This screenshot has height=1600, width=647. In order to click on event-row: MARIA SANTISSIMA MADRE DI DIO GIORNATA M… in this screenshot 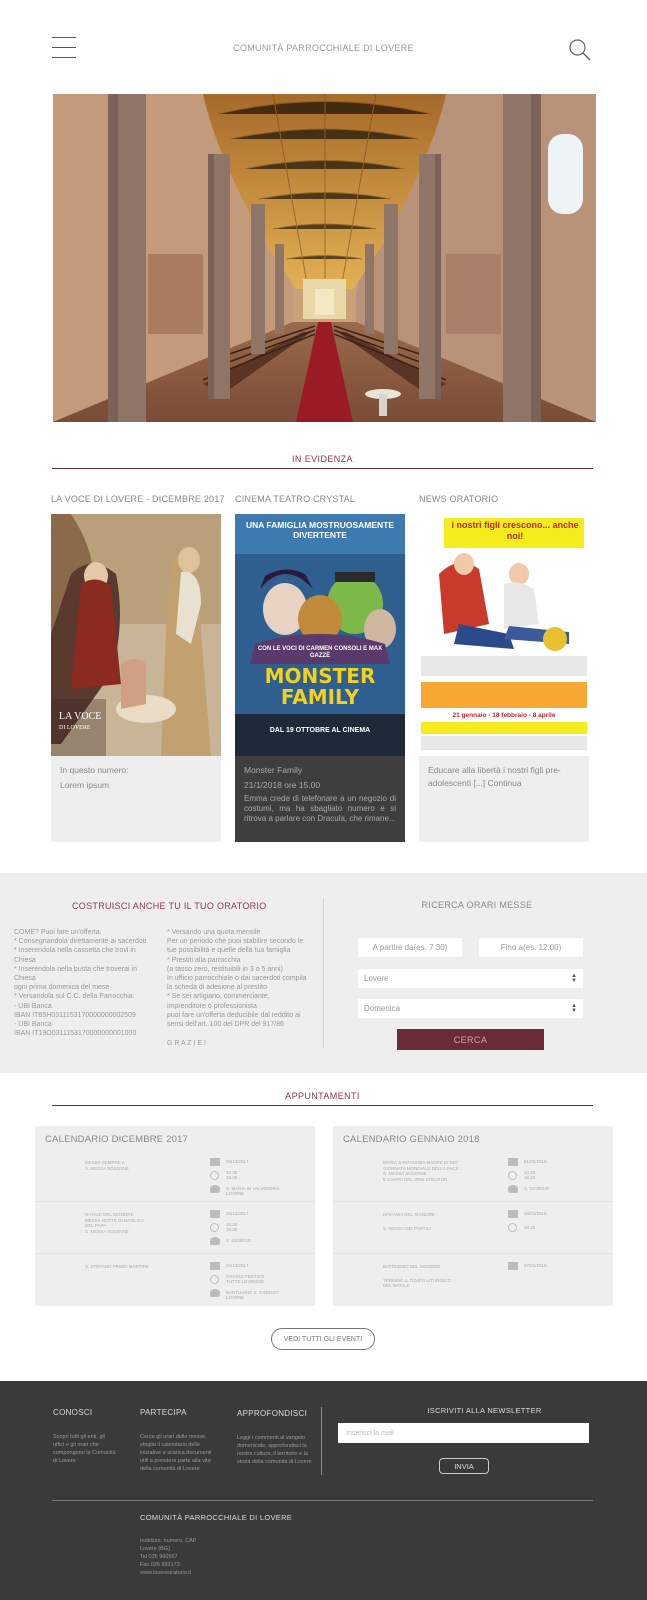, I will do `click(473, 1176)`.